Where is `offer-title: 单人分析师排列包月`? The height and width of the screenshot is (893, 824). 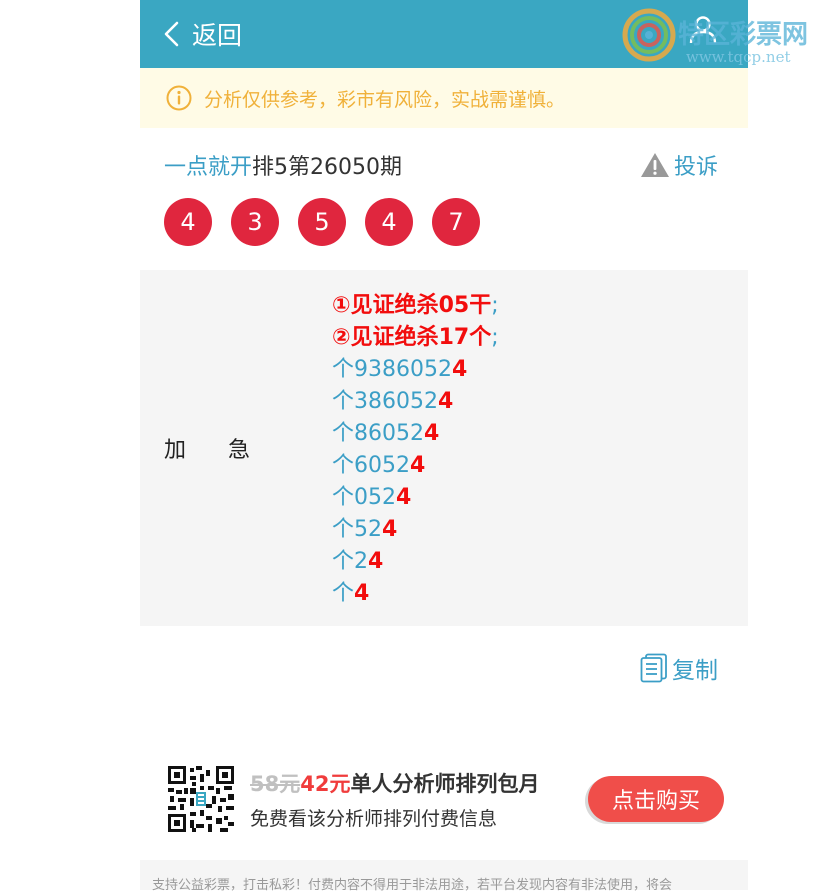 offer-title: 单人分析师排列包月 is located at coordinates (445, 784).